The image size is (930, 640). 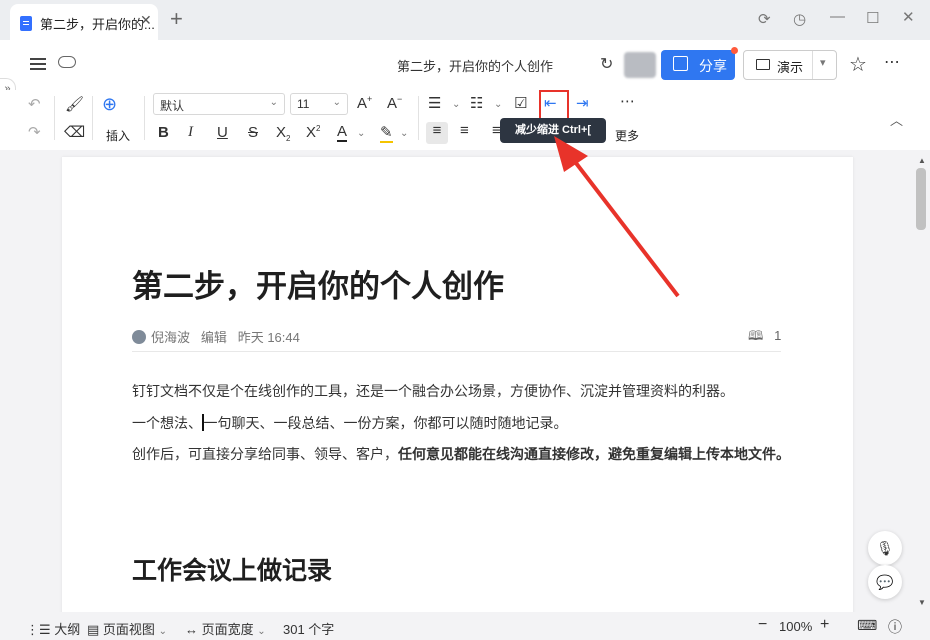 I want to click on zoom-level: 100%, so click(x=795, y=626).